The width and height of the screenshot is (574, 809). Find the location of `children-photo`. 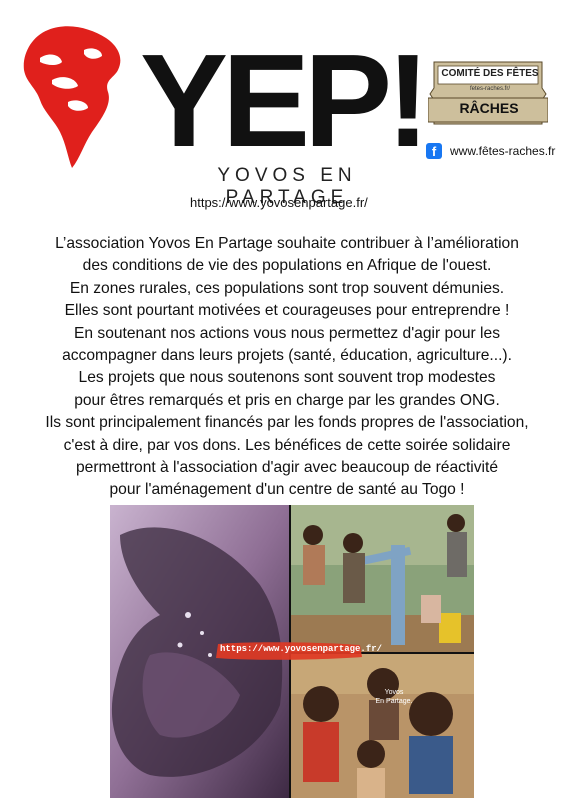

children-photo is located at coordinates (382, 726).